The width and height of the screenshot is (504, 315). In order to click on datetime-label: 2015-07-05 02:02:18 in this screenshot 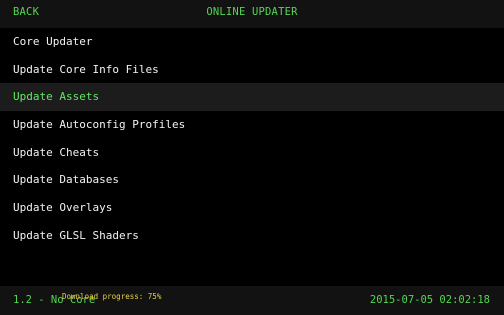, I will do `click(429, 300)`.